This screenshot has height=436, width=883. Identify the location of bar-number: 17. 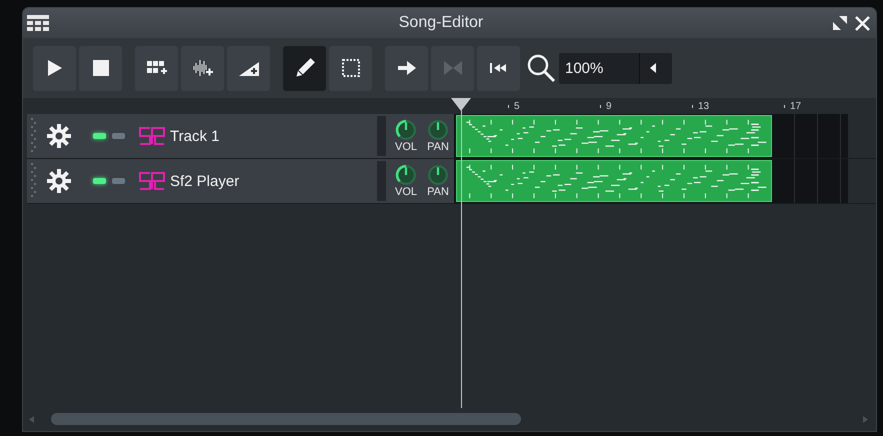
(796, 106).